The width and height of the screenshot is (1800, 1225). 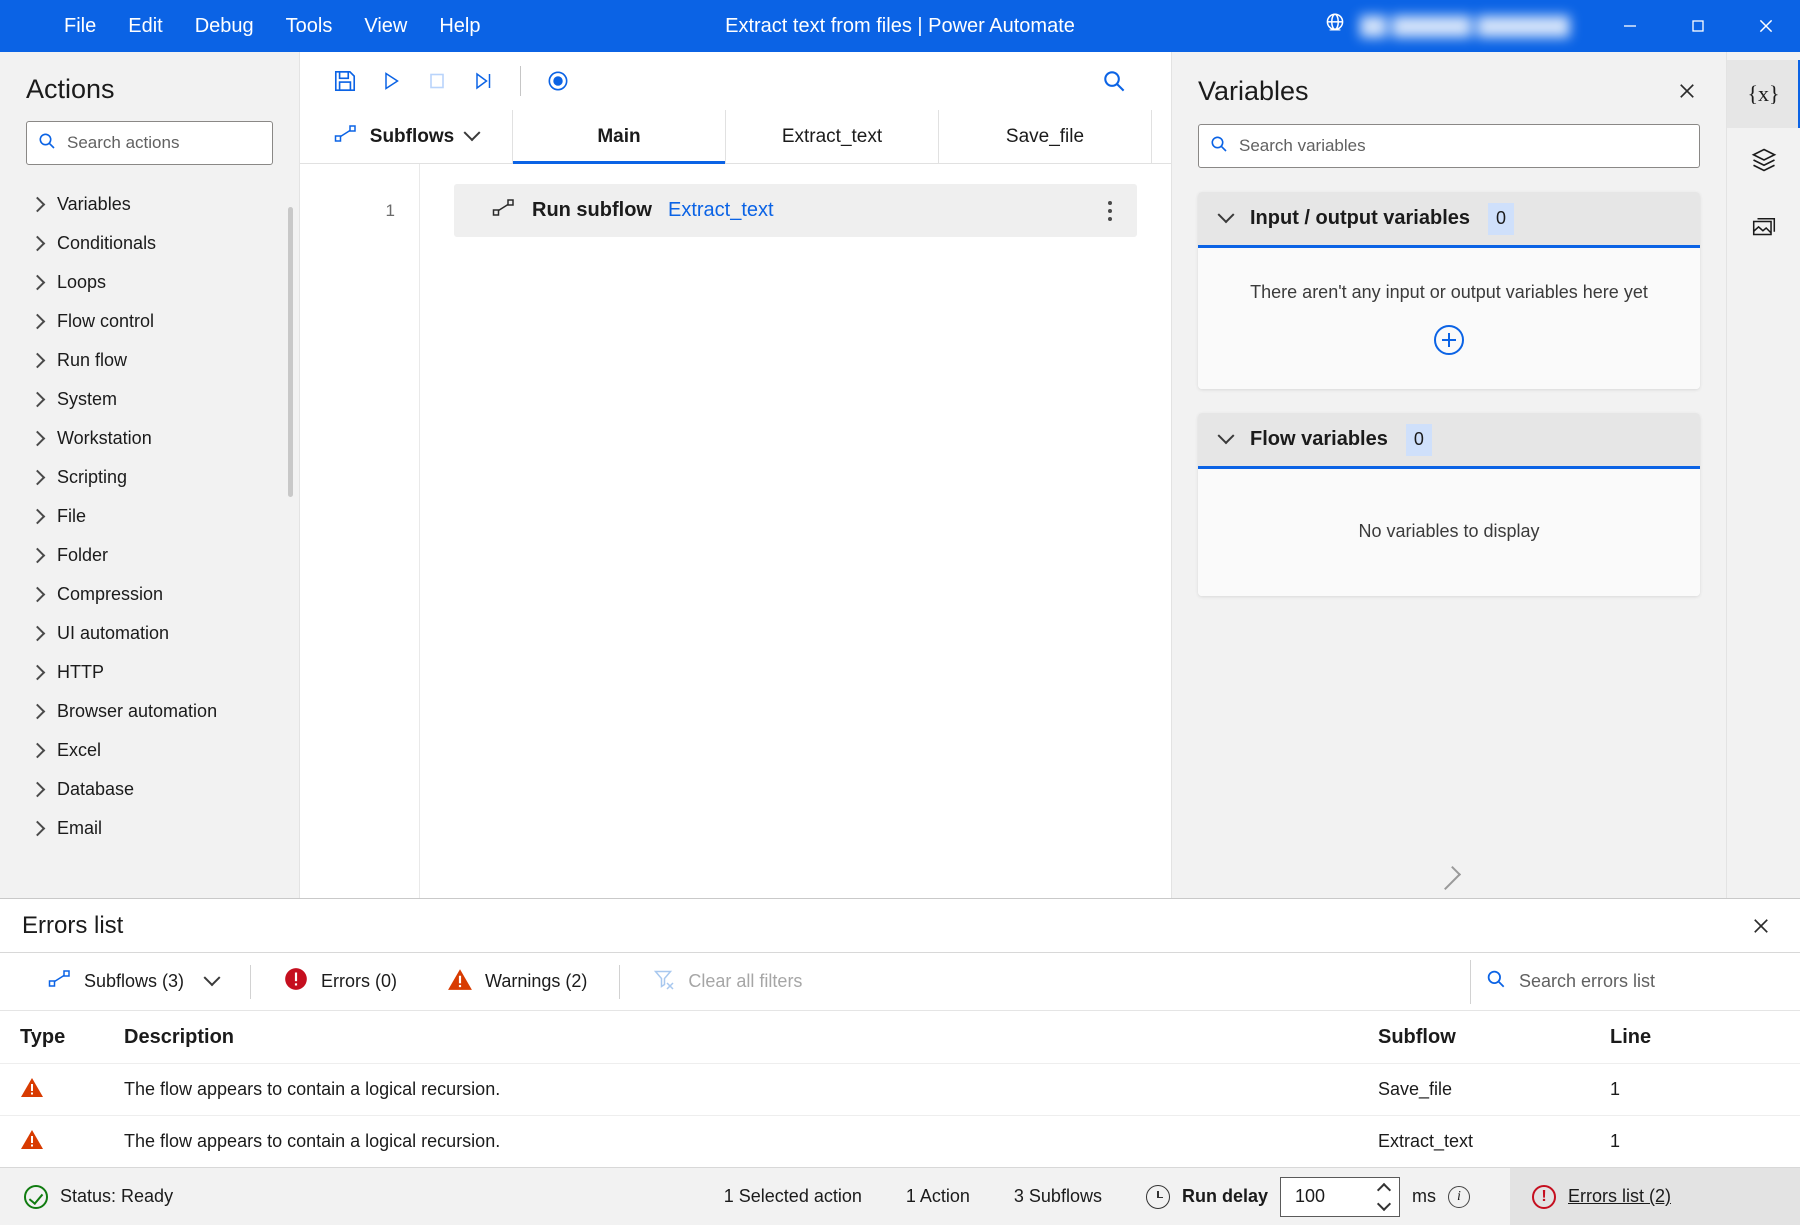 I want to click on action-group-conditionals: Conditionals, so click(x=149, y=243).